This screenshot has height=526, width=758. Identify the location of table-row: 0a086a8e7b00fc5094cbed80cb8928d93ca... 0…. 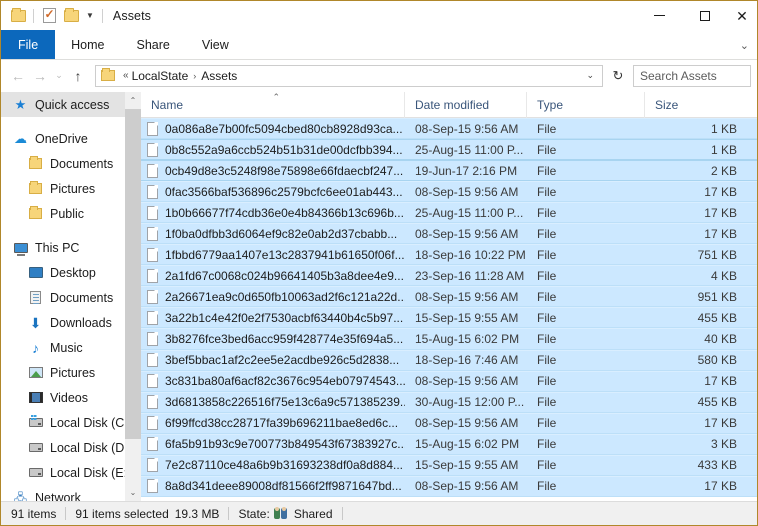
(449, 129).